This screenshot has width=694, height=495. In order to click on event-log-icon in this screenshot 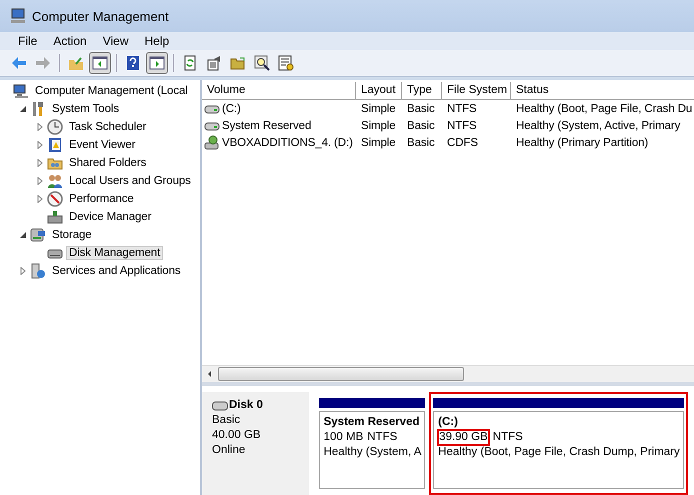, I will do `click(55, 145)`.